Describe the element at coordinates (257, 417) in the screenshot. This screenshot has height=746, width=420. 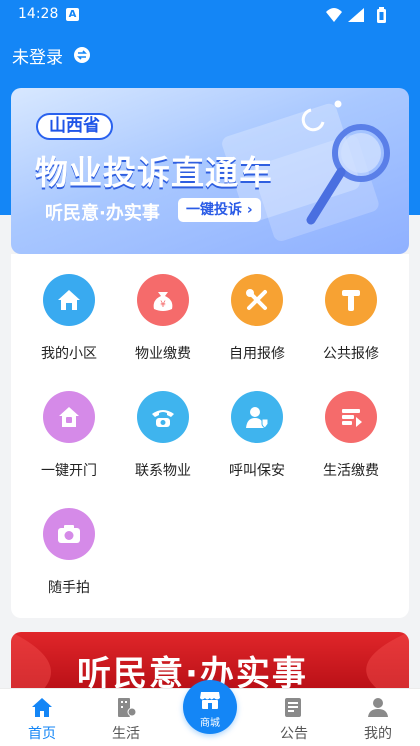
I see `security-guard-icon` at that location.